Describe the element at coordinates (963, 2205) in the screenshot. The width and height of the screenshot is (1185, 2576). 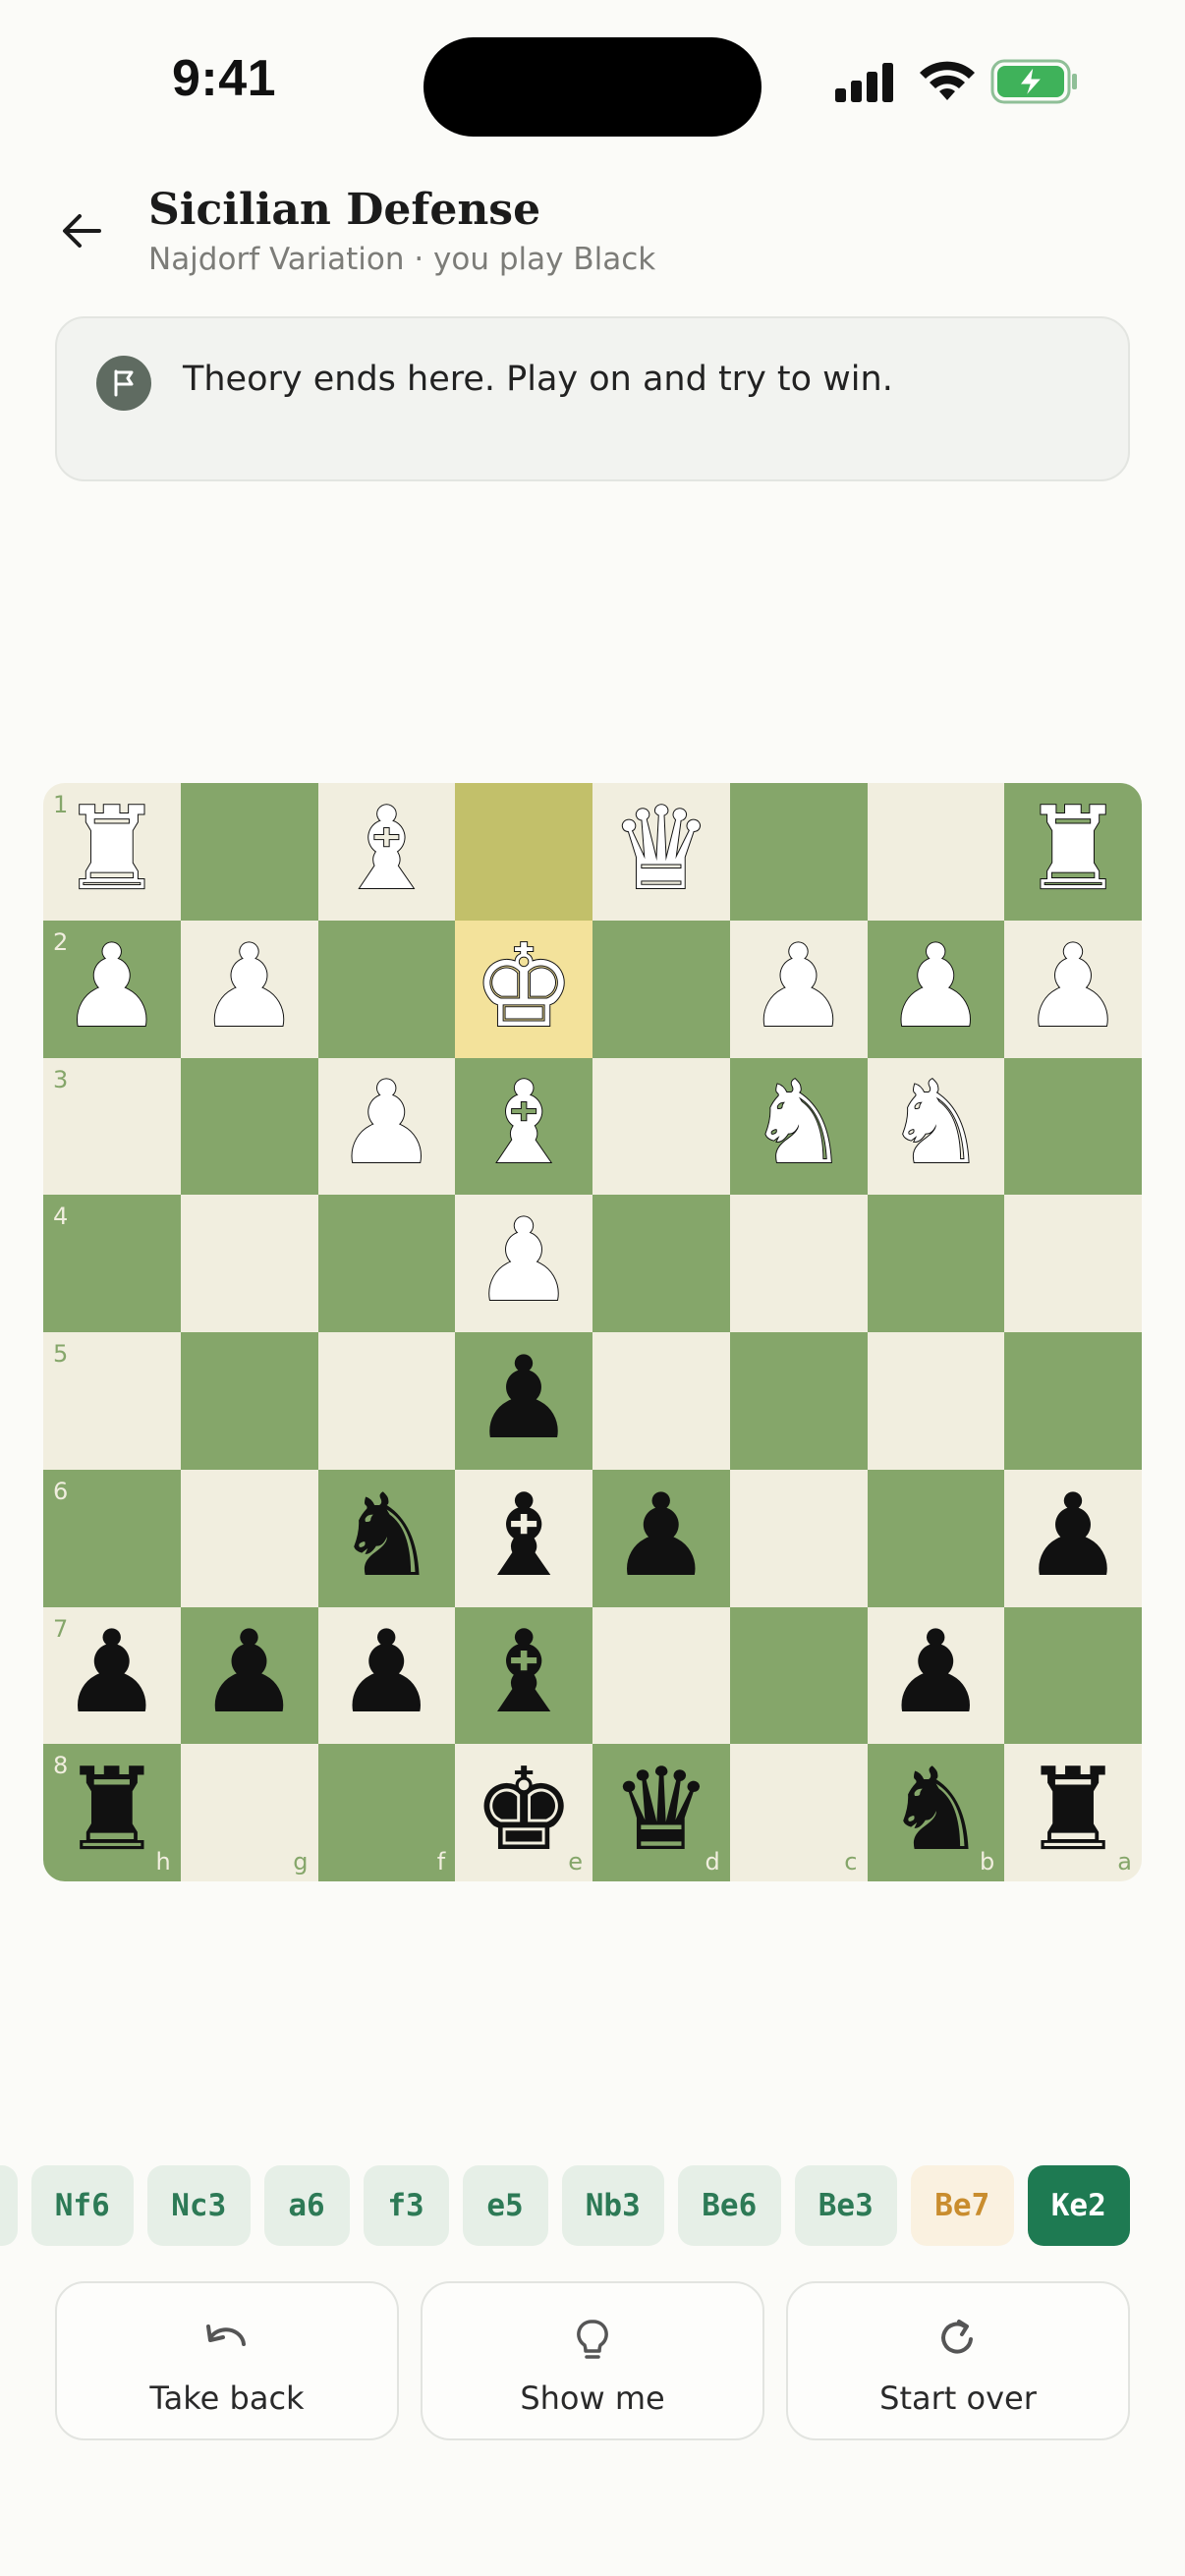
I see `move-chip: Be7` at that location.